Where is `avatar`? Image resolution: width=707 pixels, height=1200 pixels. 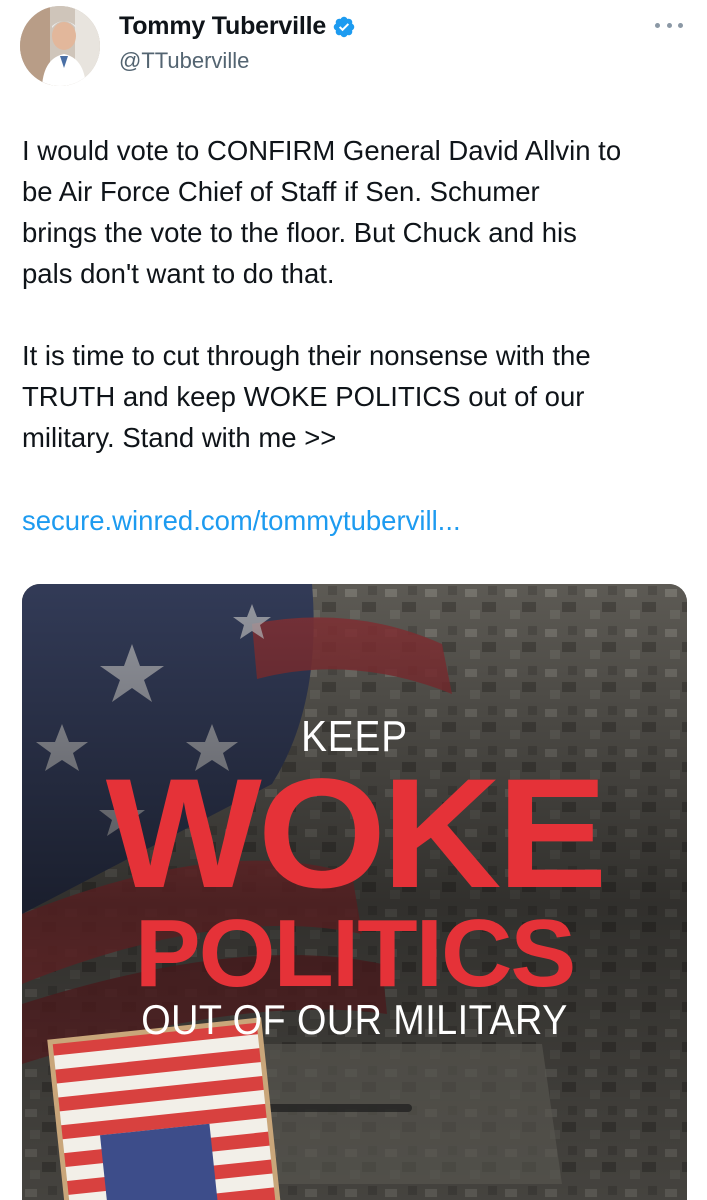
avatar is located at coordinates (60, 46).